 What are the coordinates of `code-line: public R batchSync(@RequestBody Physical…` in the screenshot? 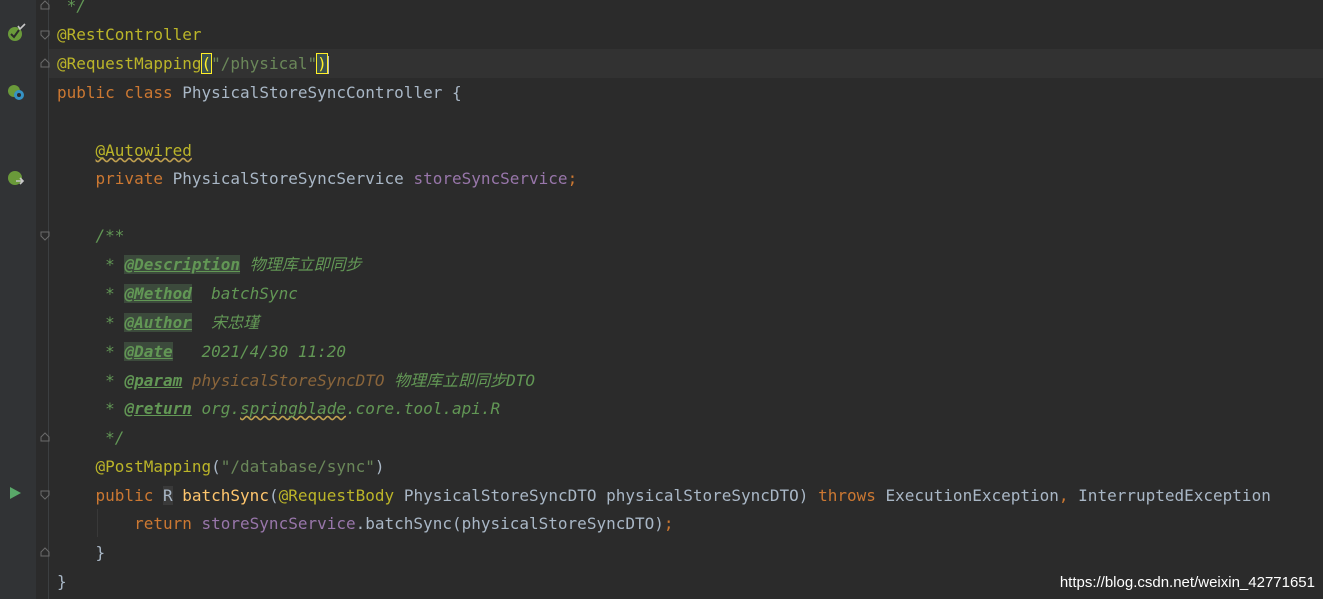 It's located at (664, 495).